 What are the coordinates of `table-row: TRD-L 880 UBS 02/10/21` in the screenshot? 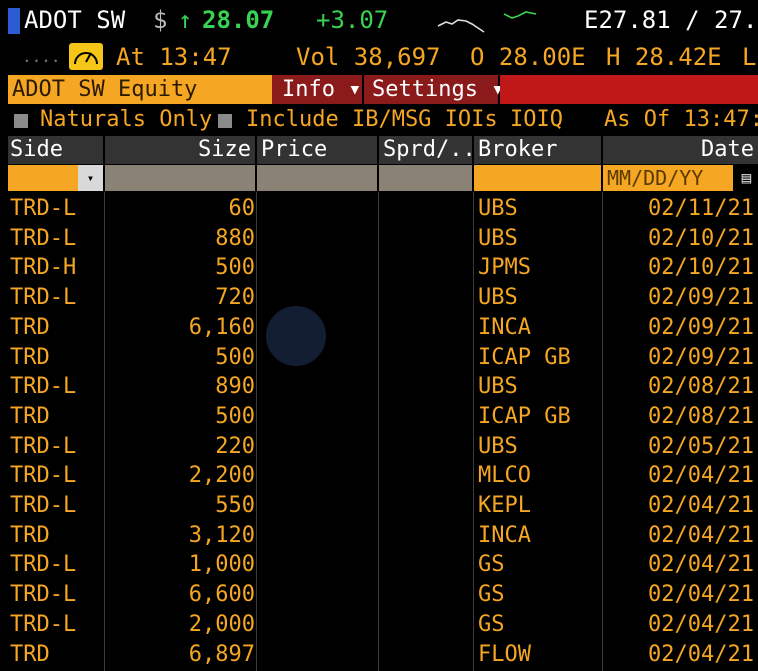 It's located at (379, 239).